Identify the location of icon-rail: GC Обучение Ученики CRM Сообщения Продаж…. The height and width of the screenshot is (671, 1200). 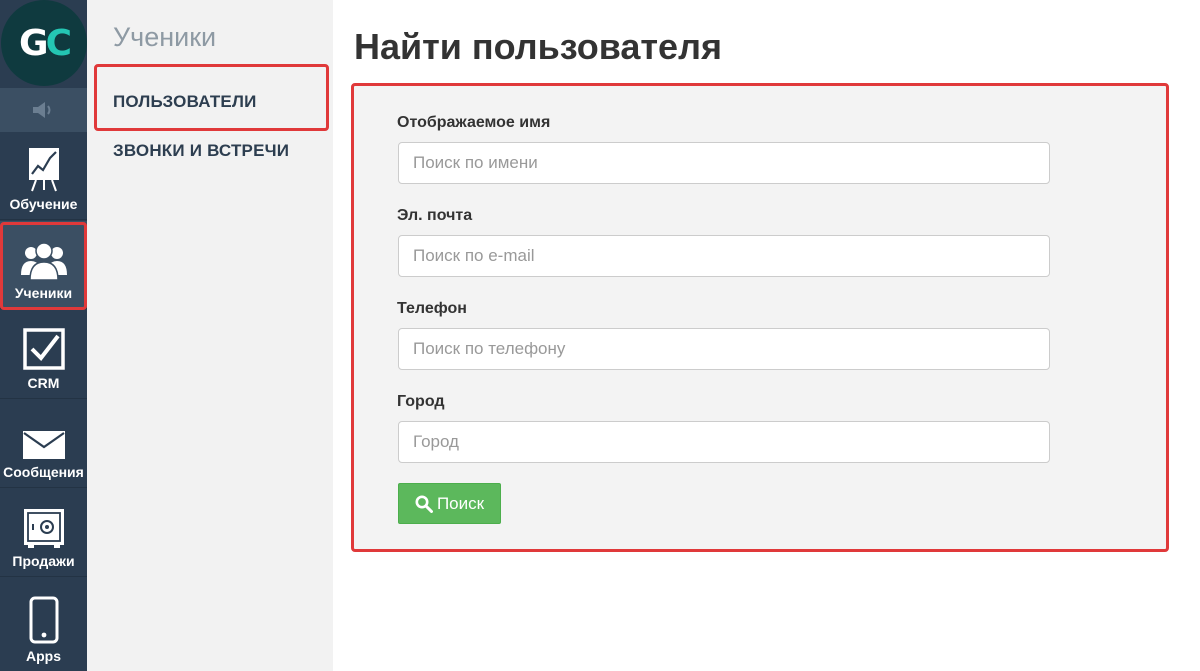
(43, 335).